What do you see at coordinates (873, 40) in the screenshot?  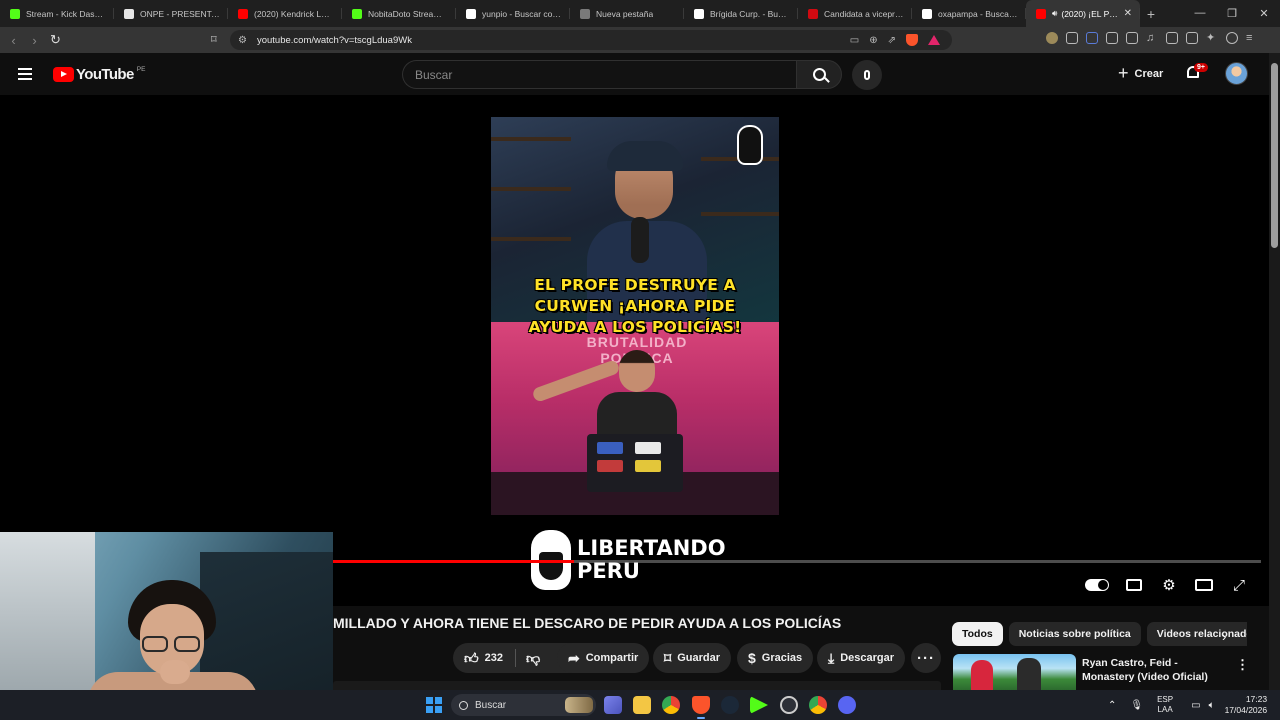 I see `zoom-icon: ⊕` at bounding box center [873, 40].